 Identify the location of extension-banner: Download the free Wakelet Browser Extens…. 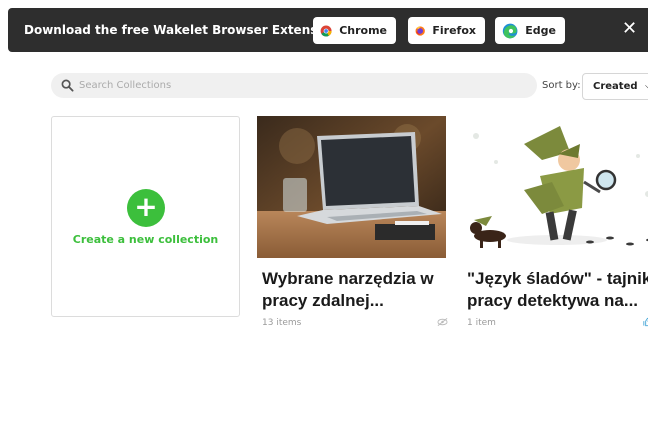
(328, 30).